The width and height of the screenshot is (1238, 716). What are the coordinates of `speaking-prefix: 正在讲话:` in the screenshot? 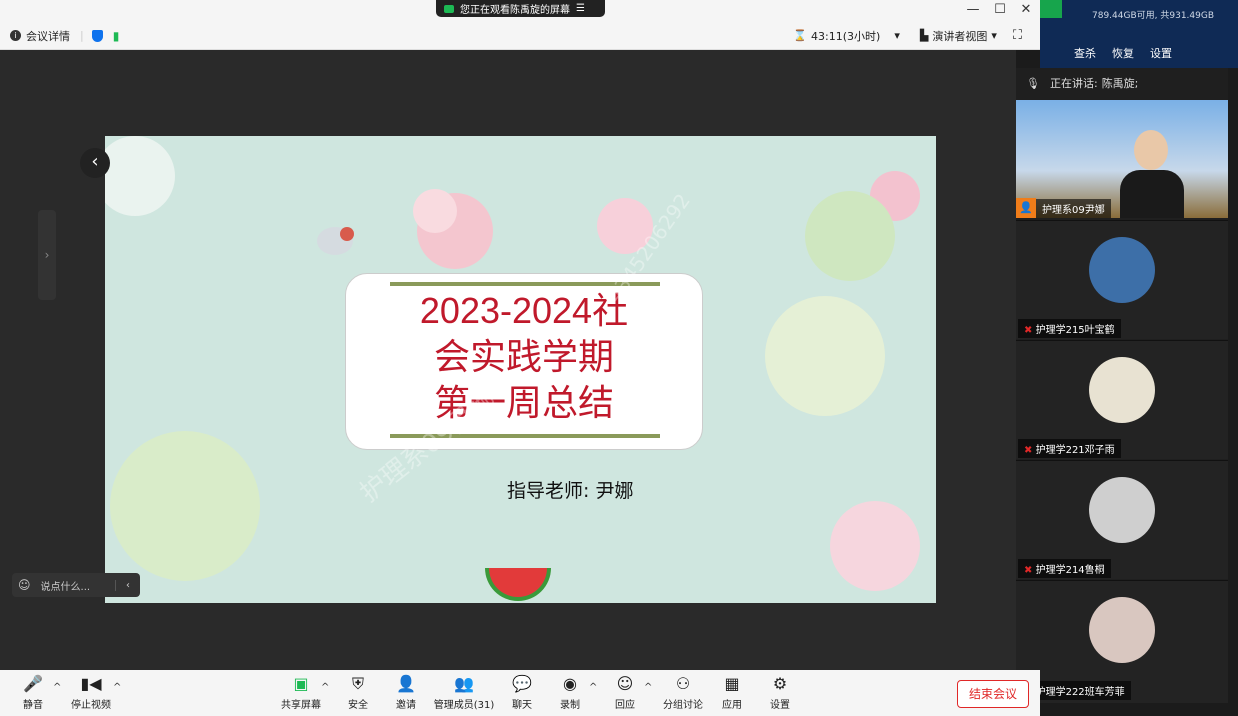 It's located at (1073, 83).